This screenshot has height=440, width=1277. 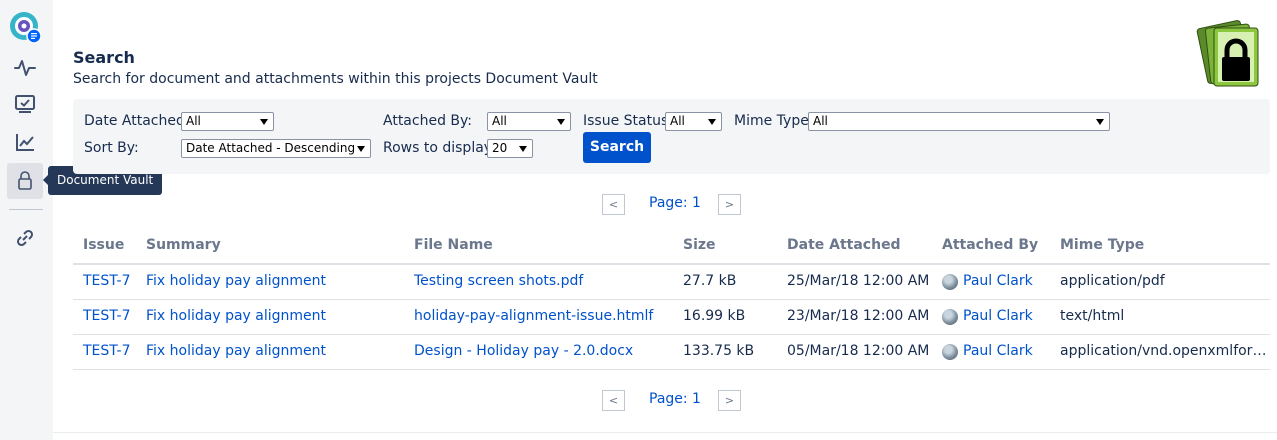 I want to click on file-size: 16.99 kB, so click(x=714, y=316).